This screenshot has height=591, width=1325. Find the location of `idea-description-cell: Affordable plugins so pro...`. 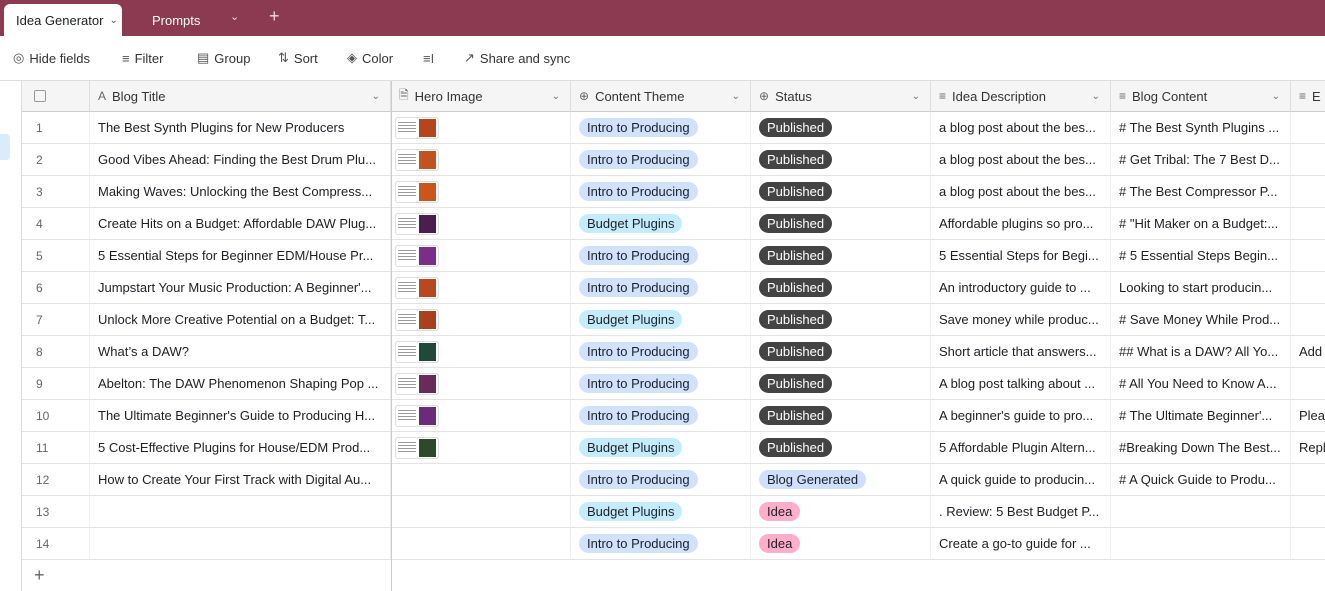

idea-description-cell: Affordable plugins so pro... is located at coordinates (1021, 224).